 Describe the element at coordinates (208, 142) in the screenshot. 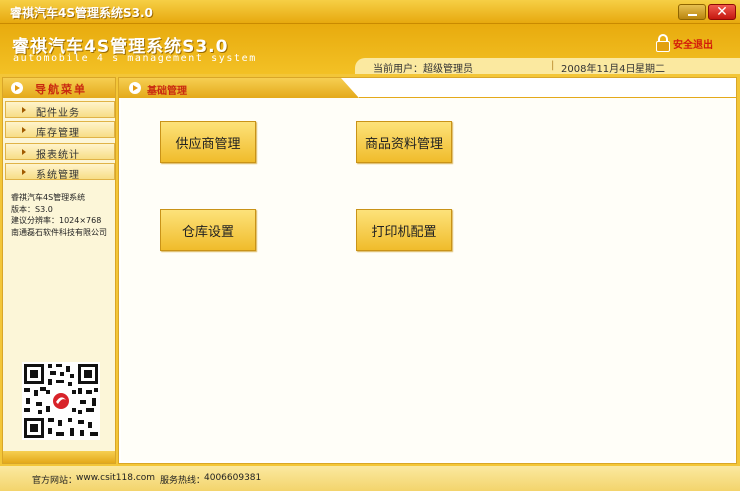

I see `supplier-management-button: 供应商管理` at that location.